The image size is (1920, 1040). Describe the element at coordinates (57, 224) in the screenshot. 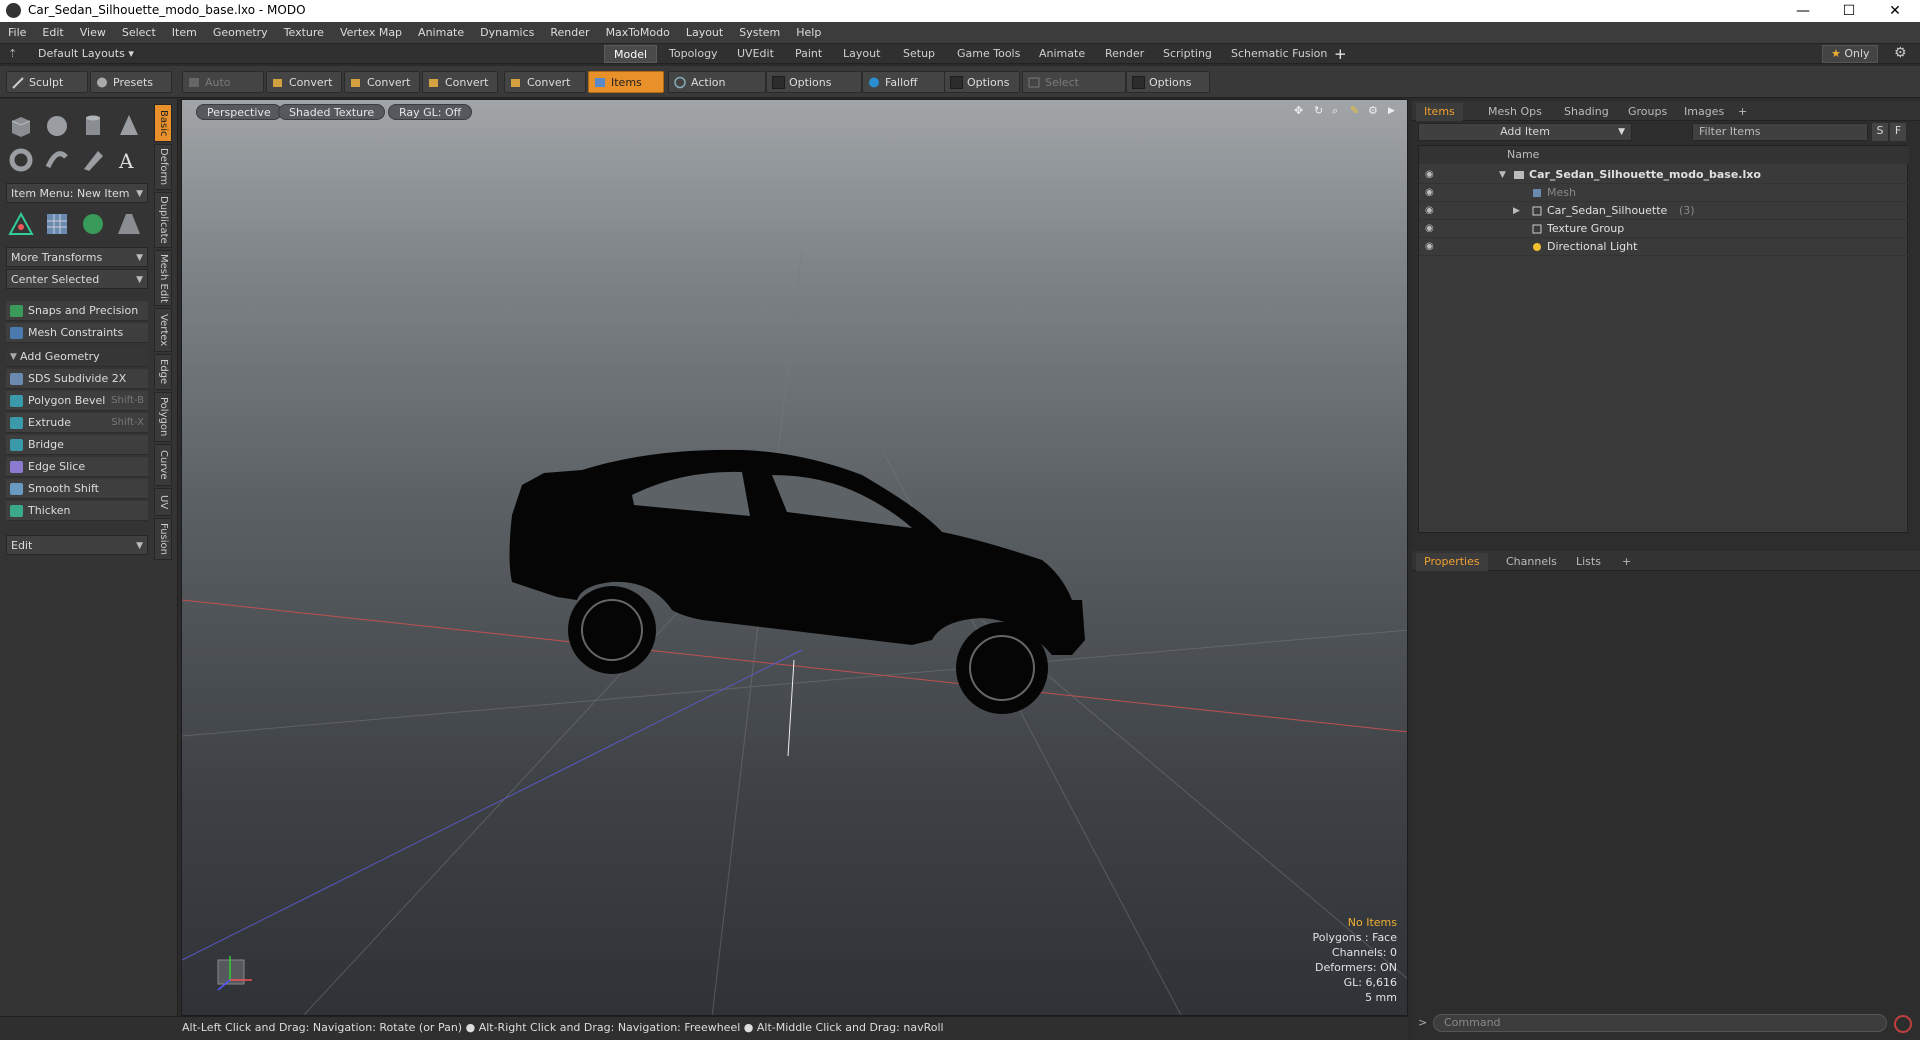

I see `grid-icon` at that location.